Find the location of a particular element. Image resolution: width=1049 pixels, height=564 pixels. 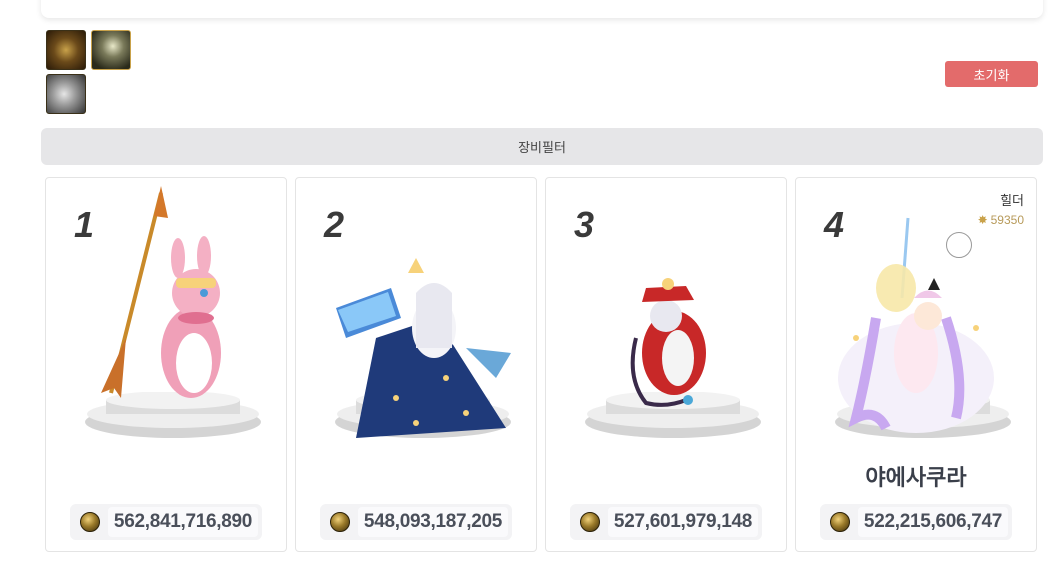

armor-icon is located at coordinates (66, 94).